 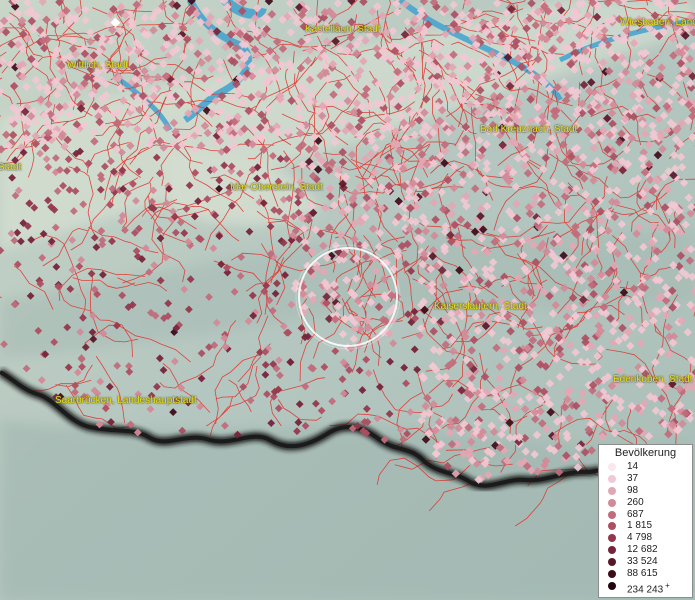 I want to click on legend-label: 687, so click(x=635, y=514).